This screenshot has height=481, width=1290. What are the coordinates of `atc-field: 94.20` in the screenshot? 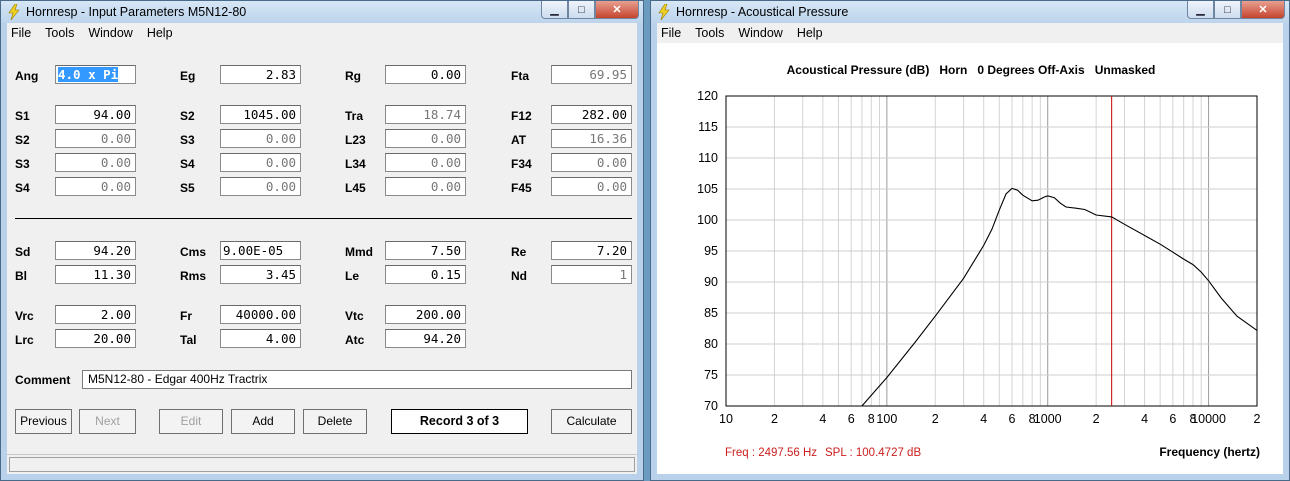 It's located at (425, 338).